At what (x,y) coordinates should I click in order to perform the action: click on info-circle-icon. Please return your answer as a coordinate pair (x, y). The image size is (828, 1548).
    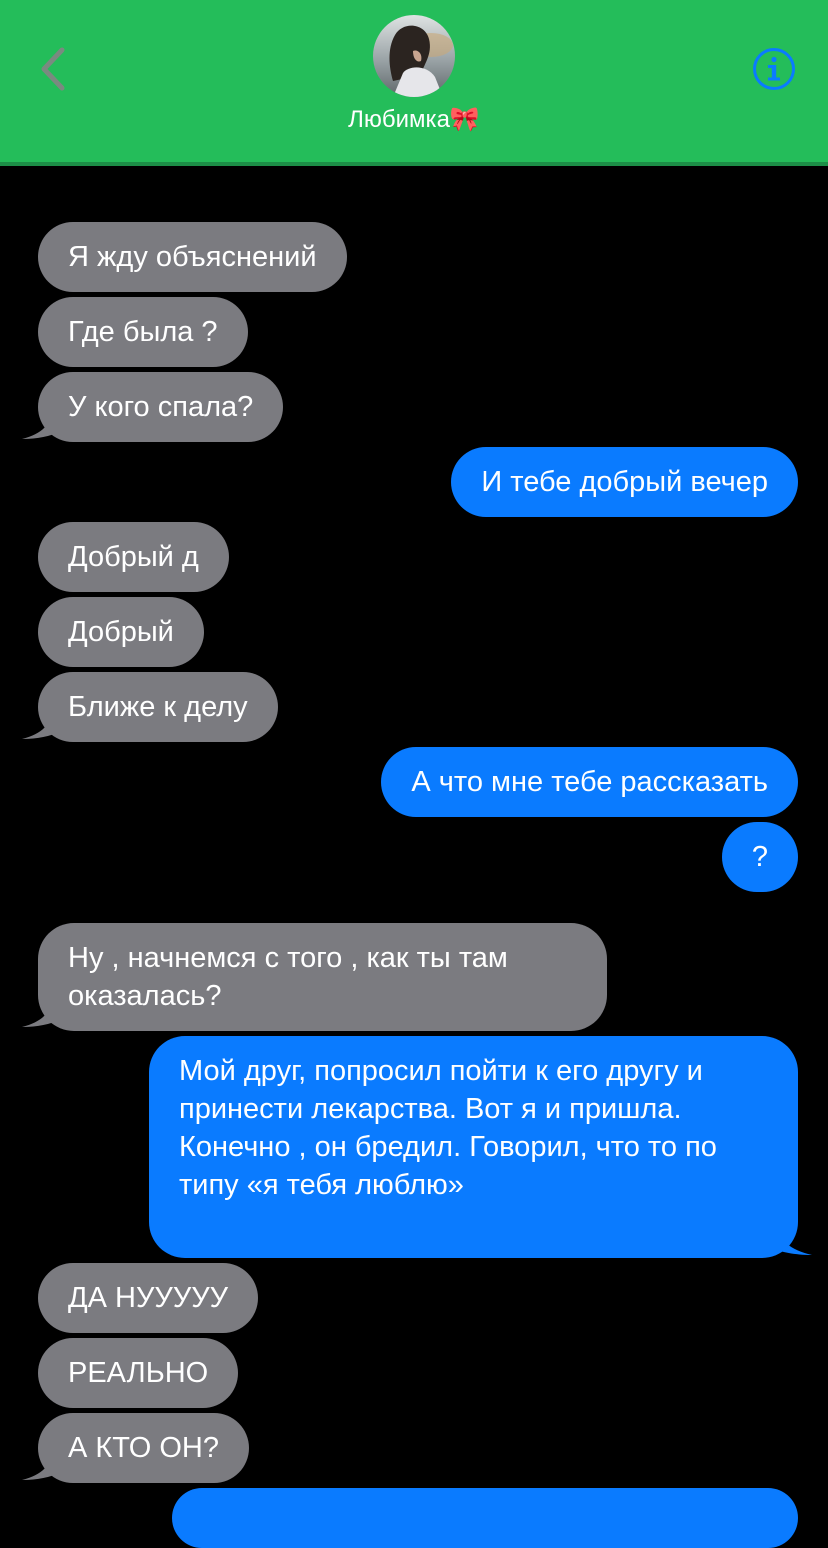
    Looking at the image, I should click on (774, 69).